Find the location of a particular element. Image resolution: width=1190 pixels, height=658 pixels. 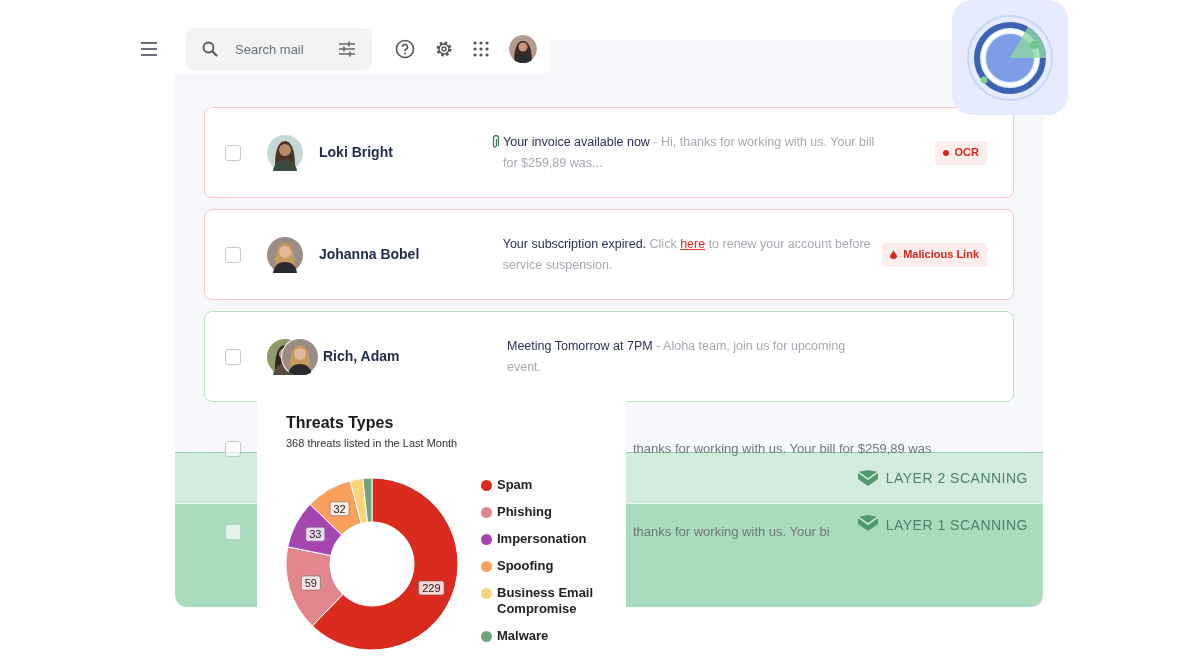

value-label: 229 is located at coordinates (431, 588).